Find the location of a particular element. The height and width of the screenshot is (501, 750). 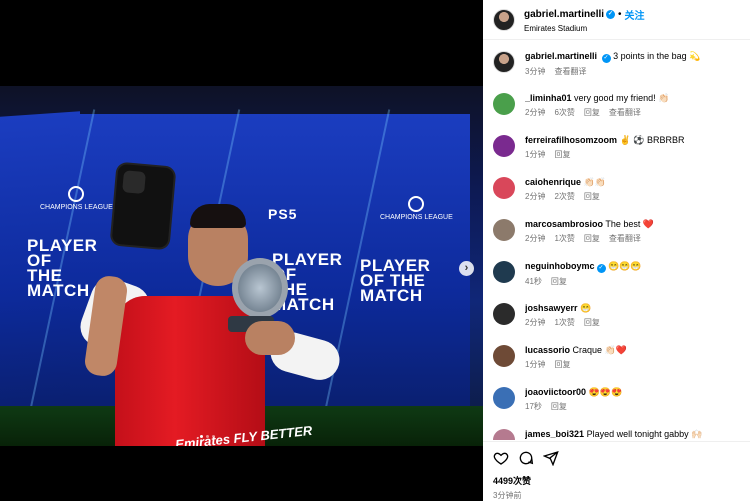

comment-text: Played well tonight gabby 🙌🏻 is located at coordinates (644, 434).